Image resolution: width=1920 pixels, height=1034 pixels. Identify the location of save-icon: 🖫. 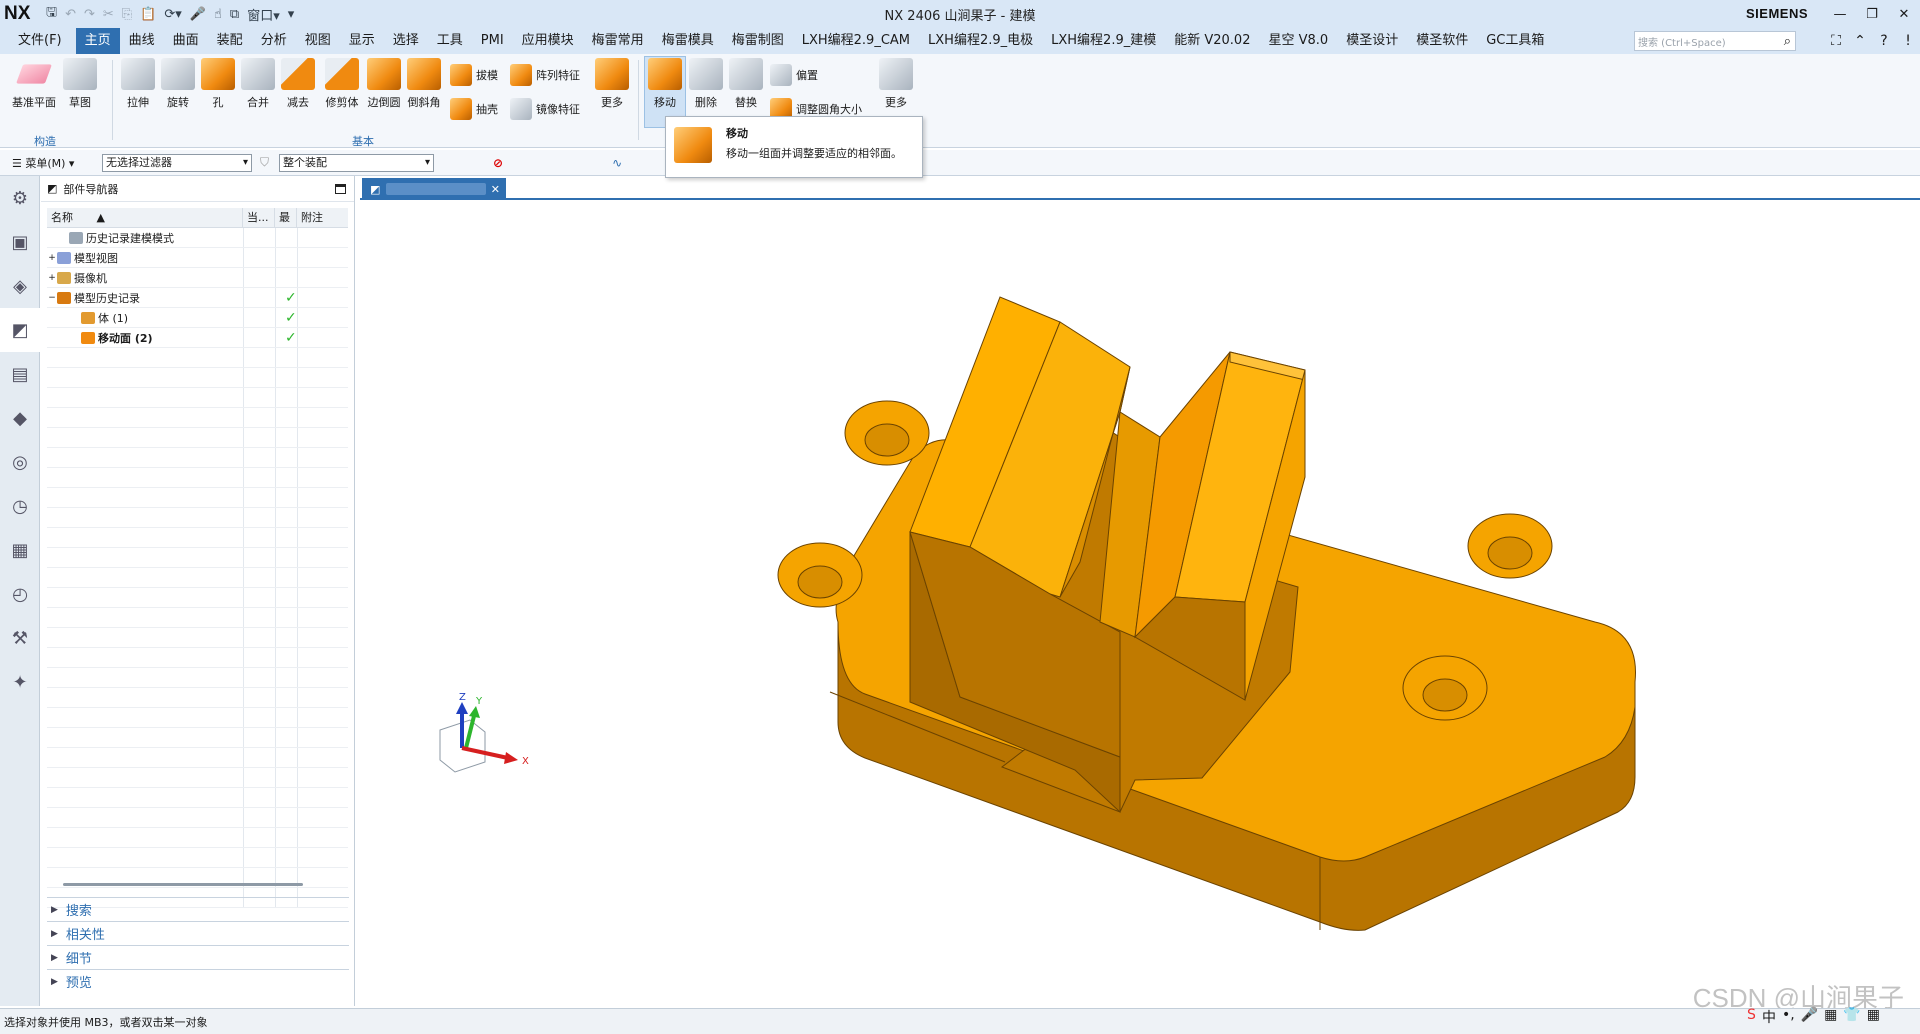
(51, 14).